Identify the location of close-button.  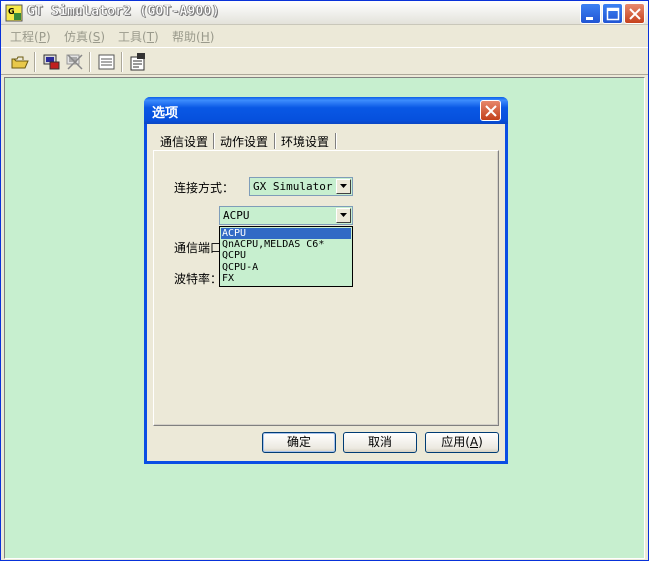
(634, 13).